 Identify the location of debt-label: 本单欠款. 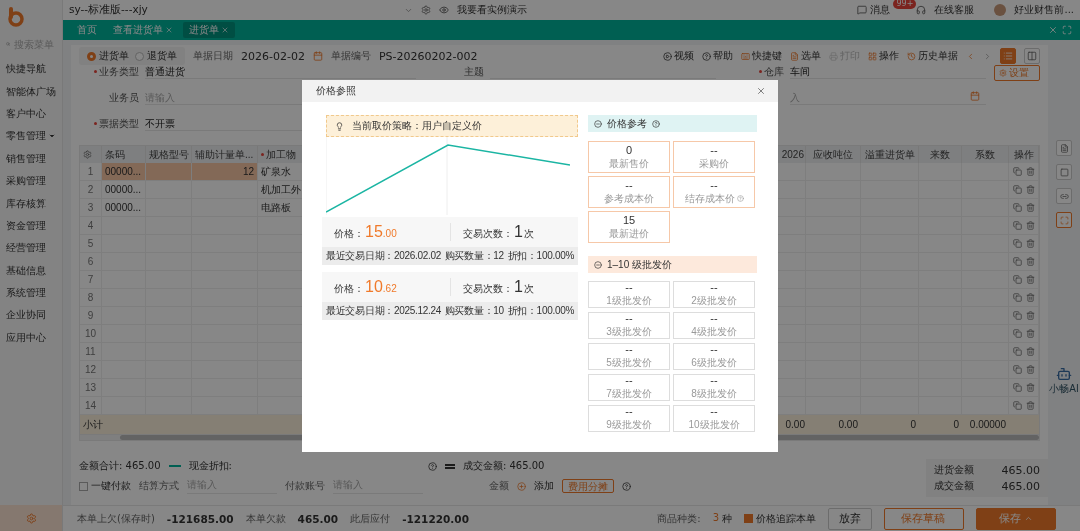
(265, 518).